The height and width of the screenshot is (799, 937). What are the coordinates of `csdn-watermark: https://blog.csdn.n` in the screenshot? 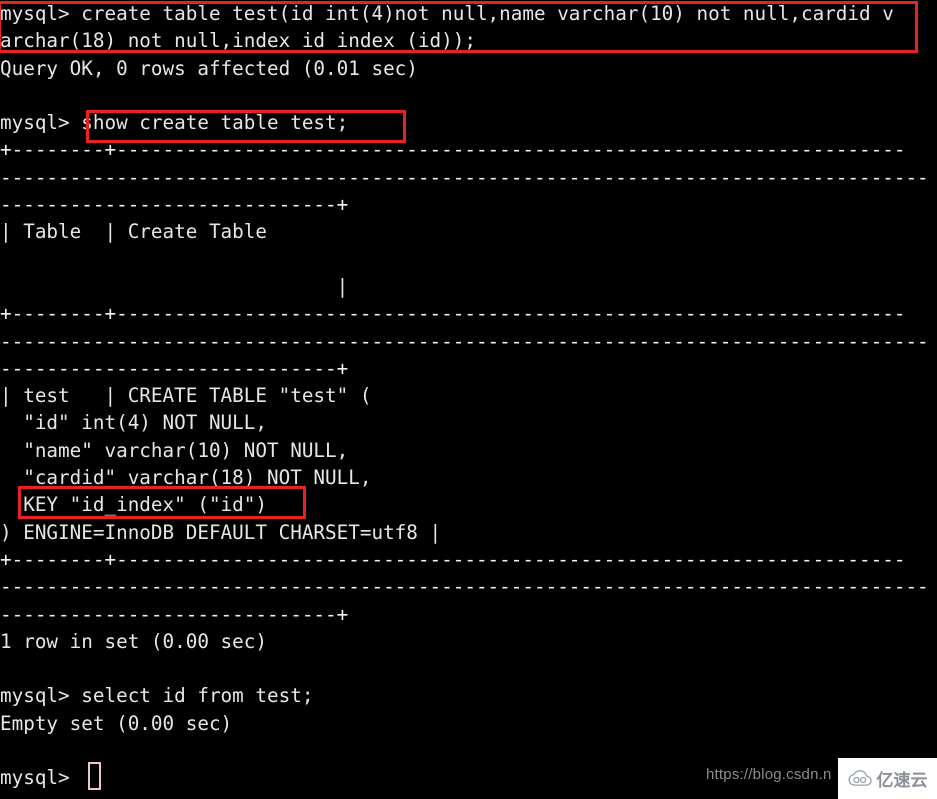 It's located at (769, 774).